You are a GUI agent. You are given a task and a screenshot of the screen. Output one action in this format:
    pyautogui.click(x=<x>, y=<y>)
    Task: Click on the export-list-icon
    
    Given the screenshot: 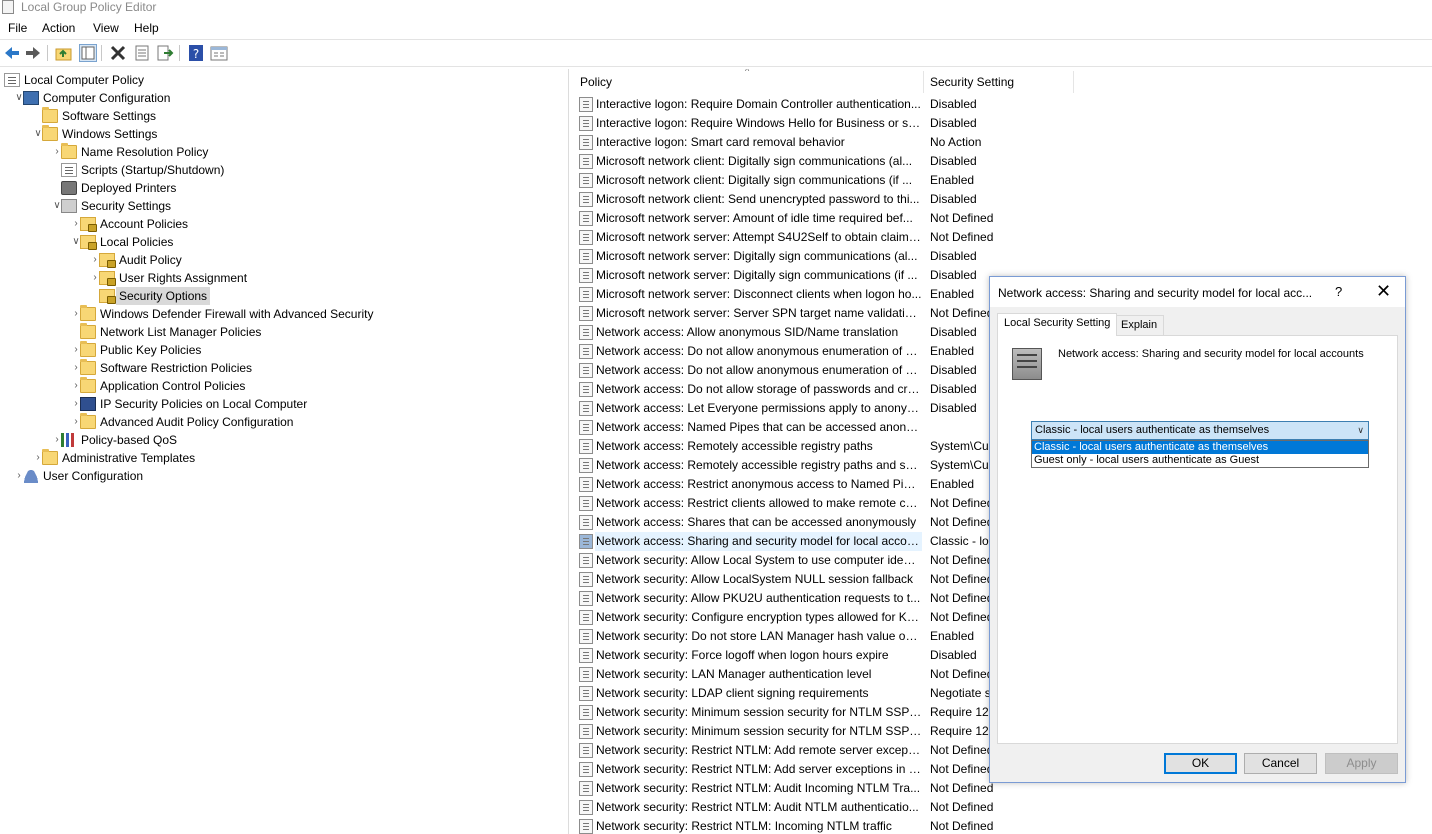 What is the action you would take?
    pyautogui.click(x=165, y=53)
    